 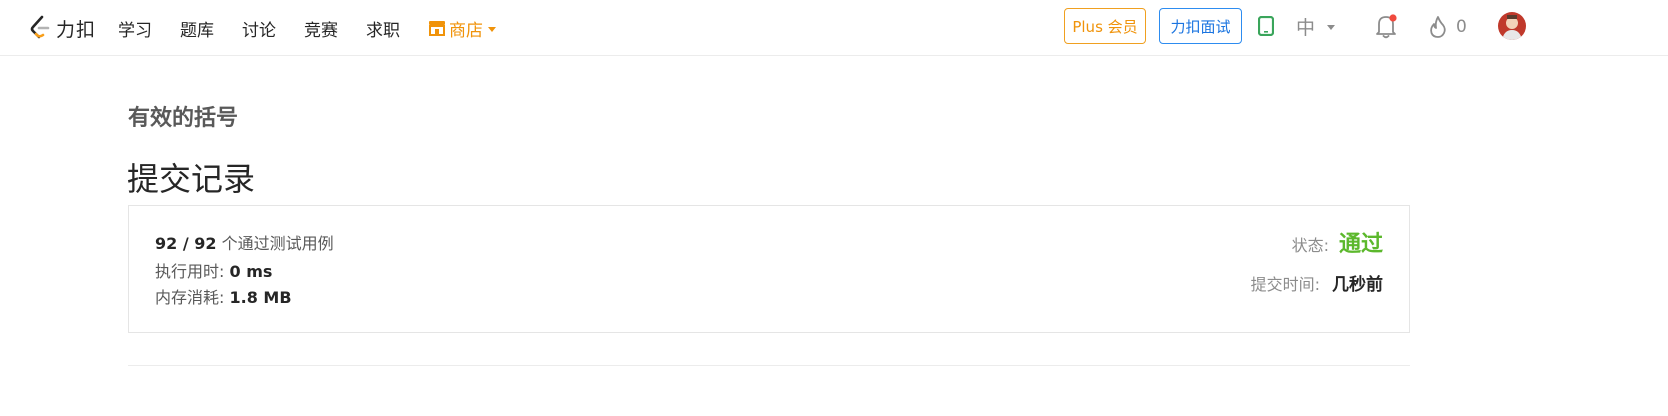 What do you see at coordinates (437, 28) in the screenshot?
I see `store-icon` at bounding box center [437, 28].